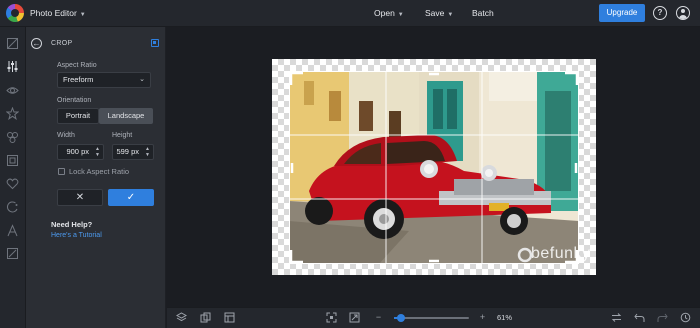  I want to click on expand-icon, so click(354, 317).